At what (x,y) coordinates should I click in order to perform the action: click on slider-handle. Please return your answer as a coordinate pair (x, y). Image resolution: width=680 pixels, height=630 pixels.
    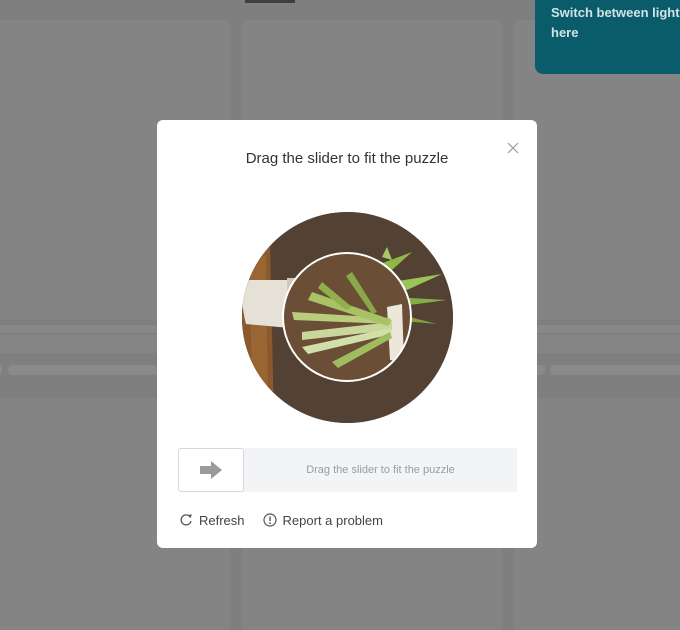
    Looking at the image, I should click on (211, 470).